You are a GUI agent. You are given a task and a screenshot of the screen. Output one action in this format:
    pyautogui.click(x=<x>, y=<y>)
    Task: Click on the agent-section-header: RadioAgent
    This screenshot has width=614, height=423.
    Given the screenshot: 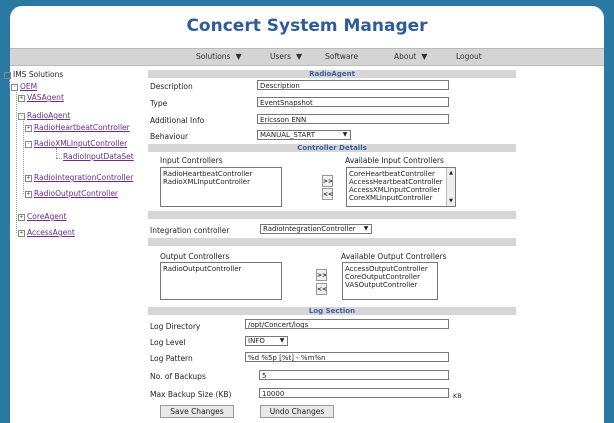 What is the action you would take?
    pyautogui.click(x=332, y=74)
    